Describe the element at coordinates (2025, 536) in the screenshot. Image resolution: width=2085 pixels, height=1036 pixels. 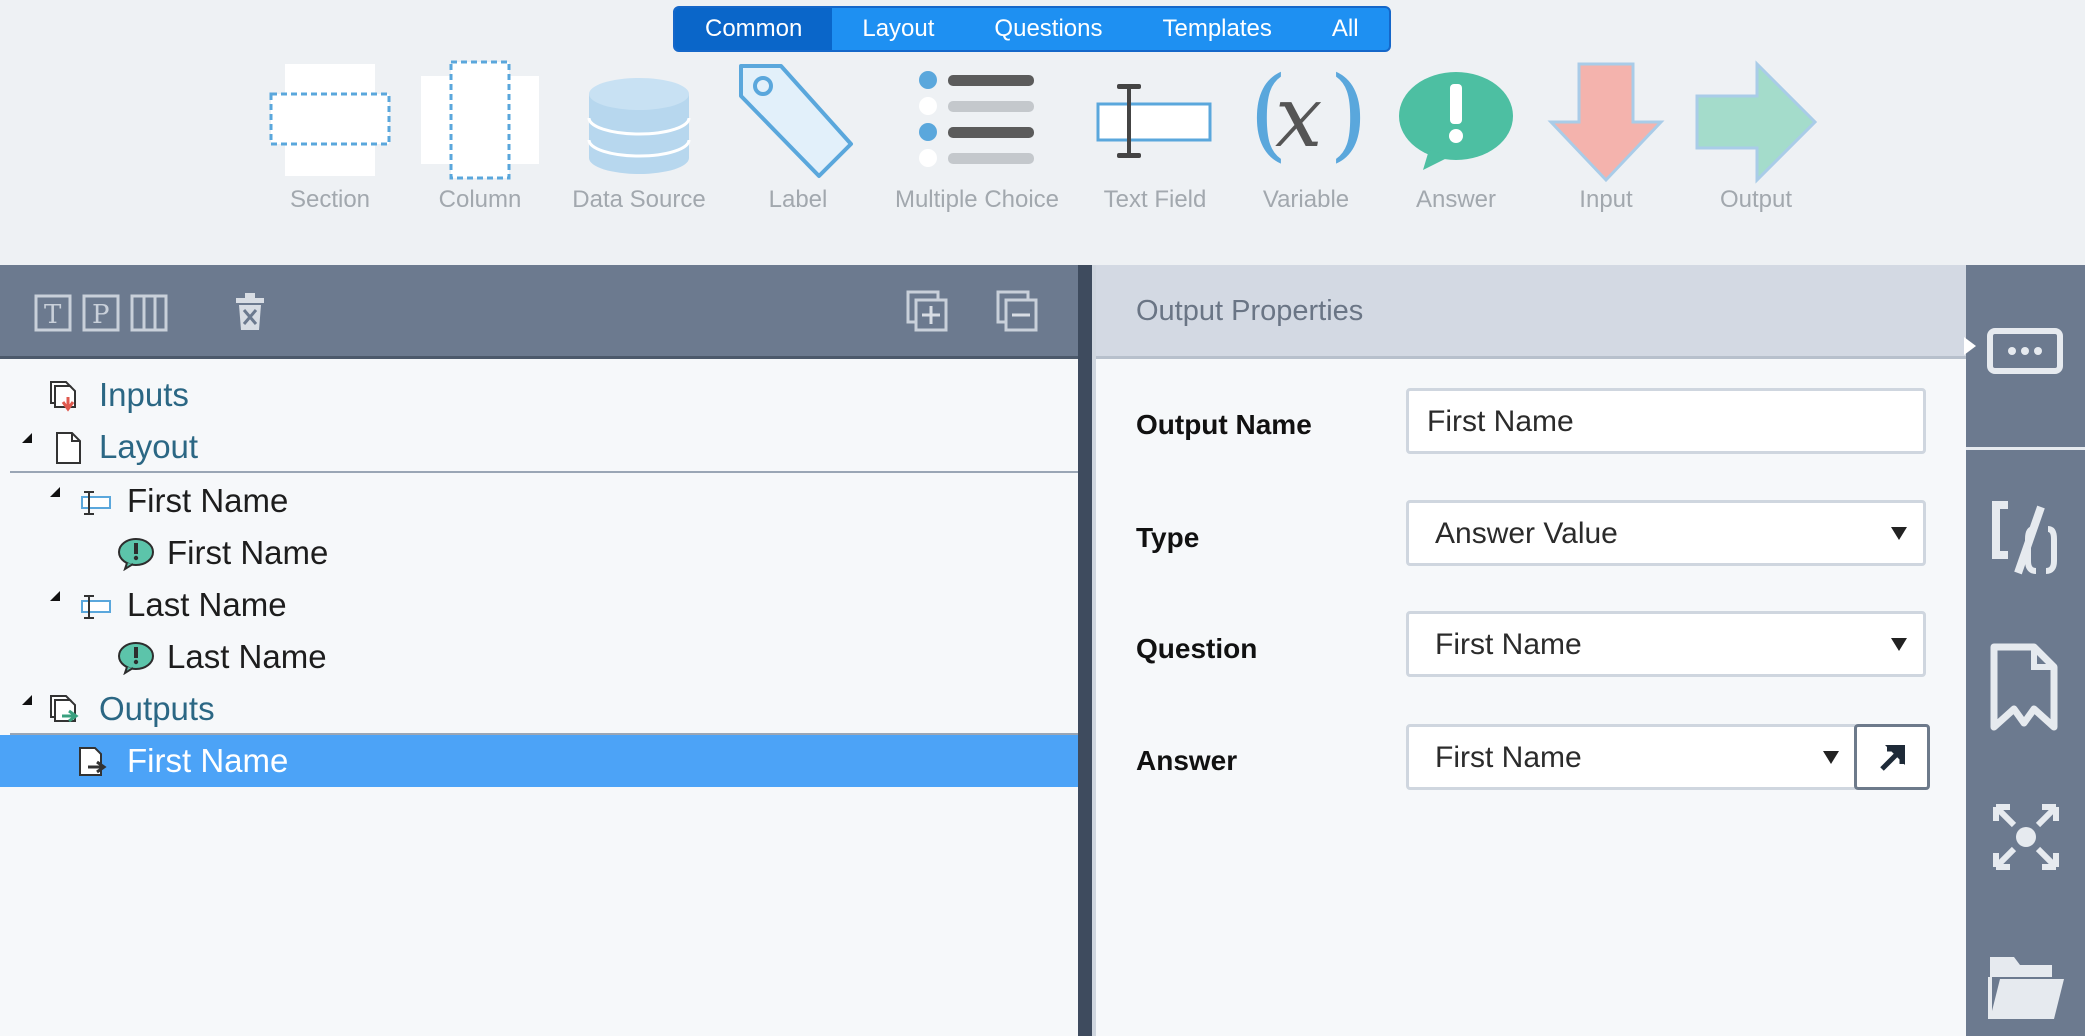
I see `code-icon` at that location.